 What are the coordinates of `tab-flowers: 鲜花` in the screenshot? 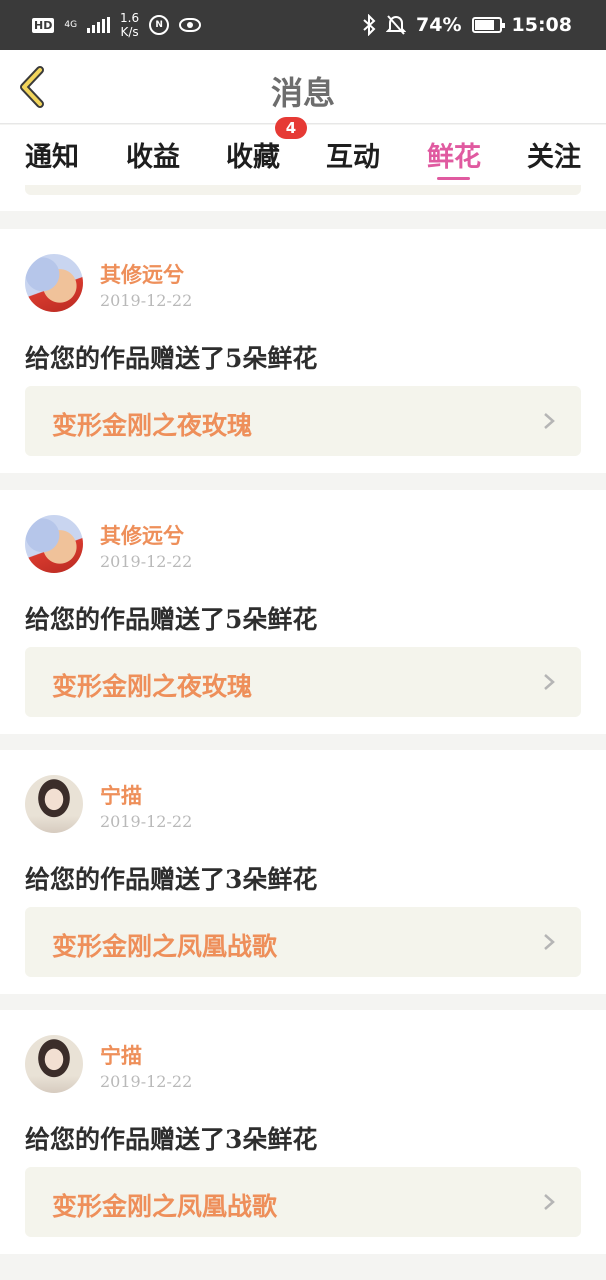 It's located at (454, 154).